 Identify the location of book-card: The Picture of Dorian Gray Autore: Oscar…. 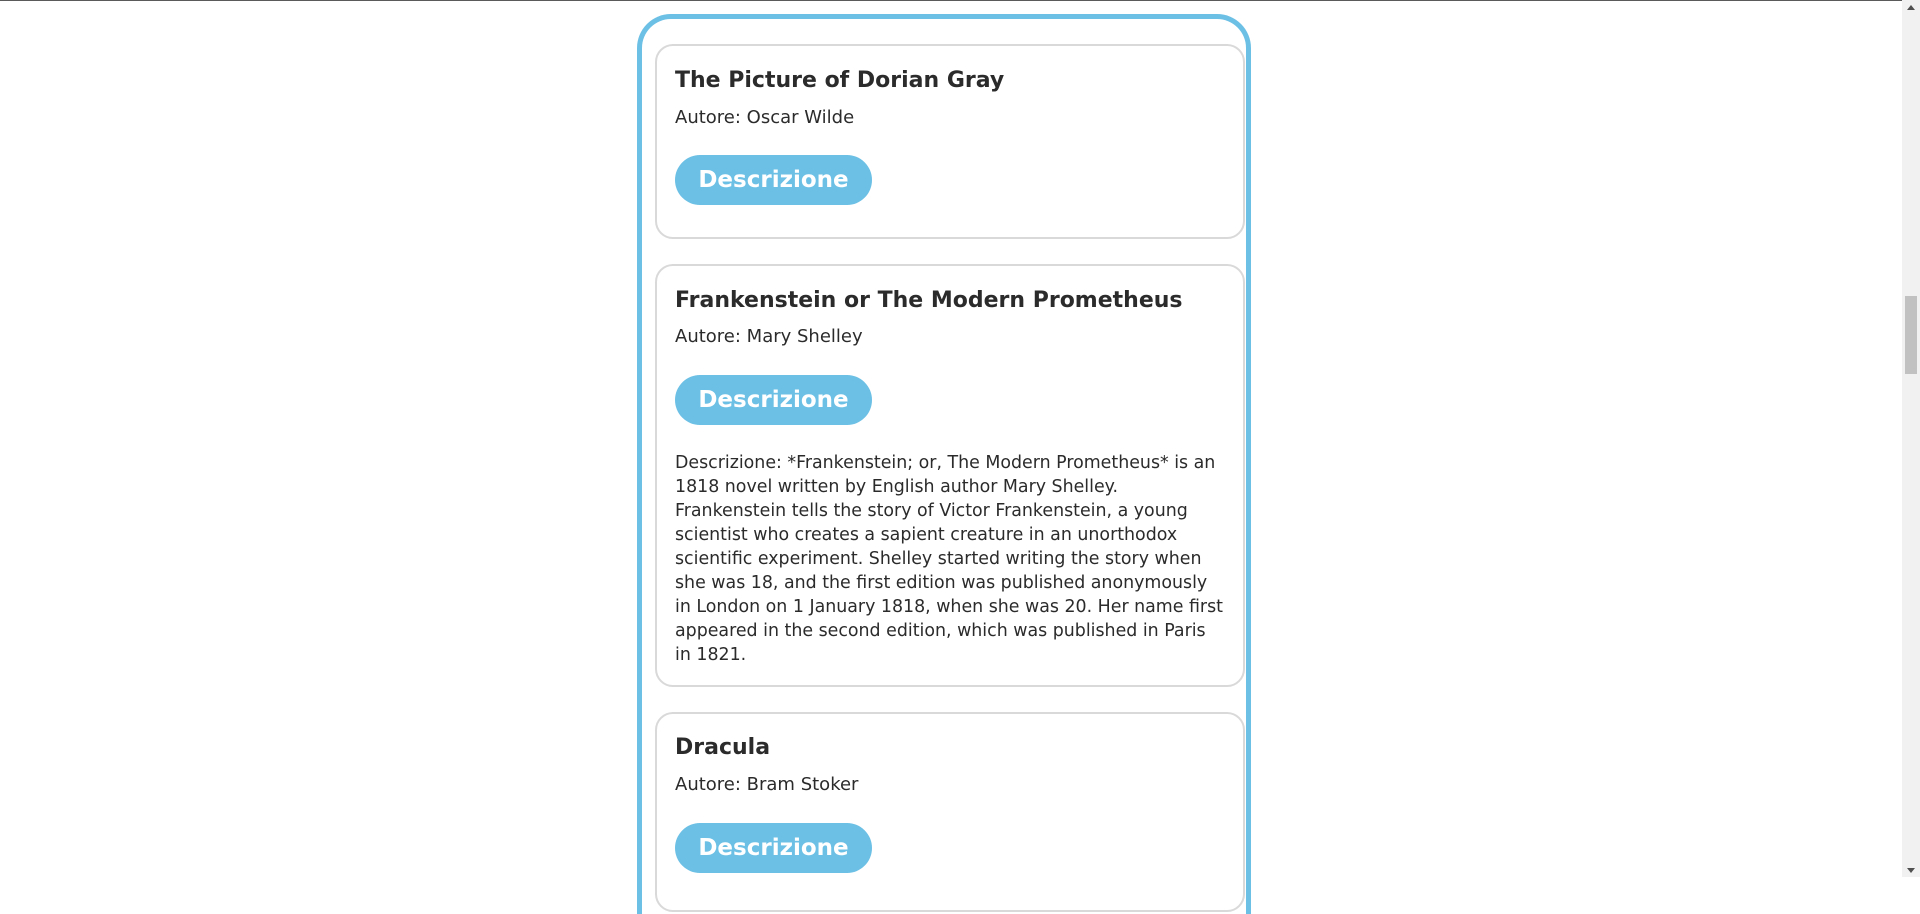
(950, 141).